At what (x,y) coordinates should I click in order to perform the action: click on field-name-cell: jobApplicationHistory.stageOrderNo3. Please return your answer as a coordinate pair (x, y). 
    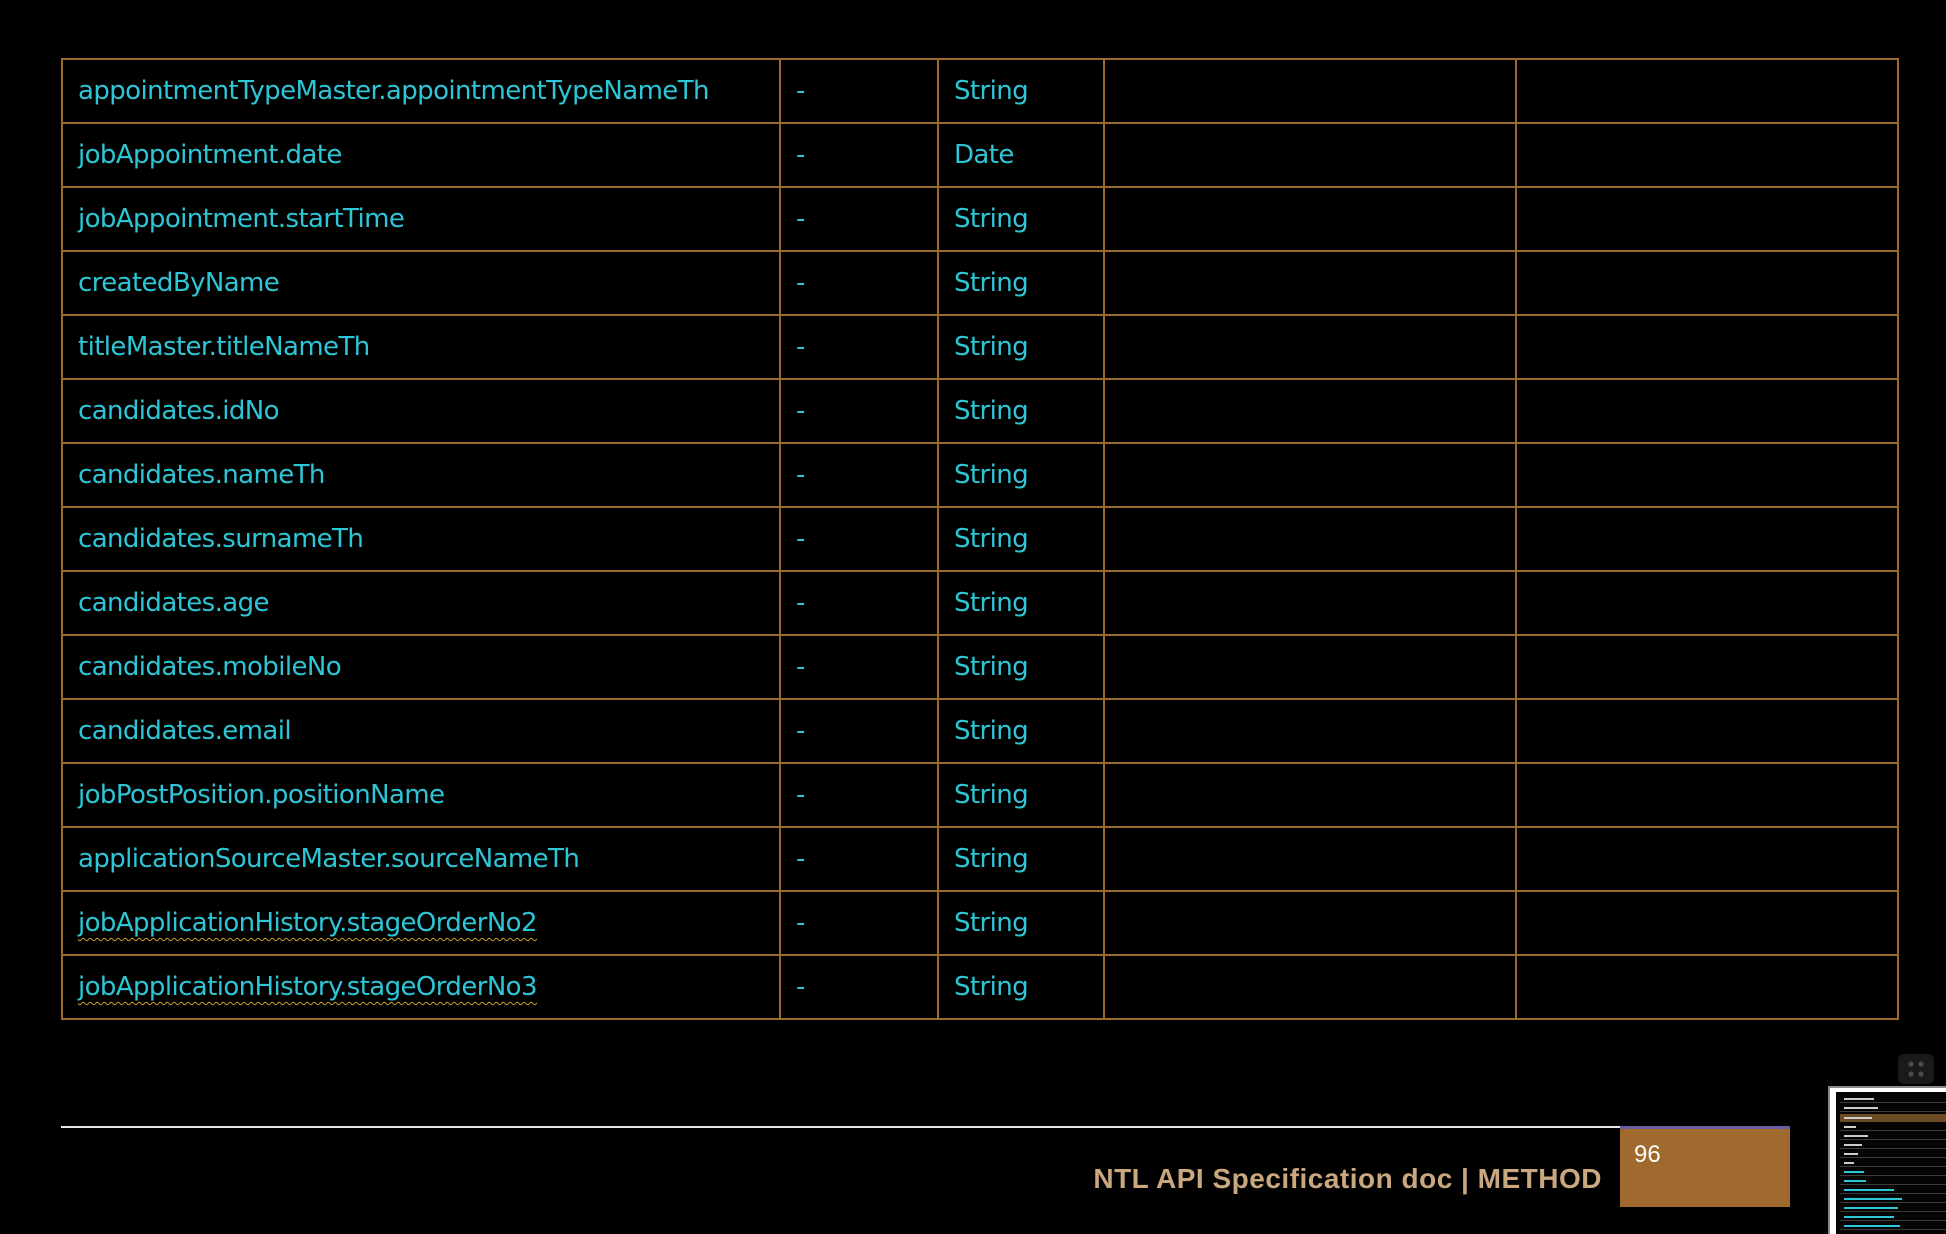
    Looking at the image, I should click on (421, 987).